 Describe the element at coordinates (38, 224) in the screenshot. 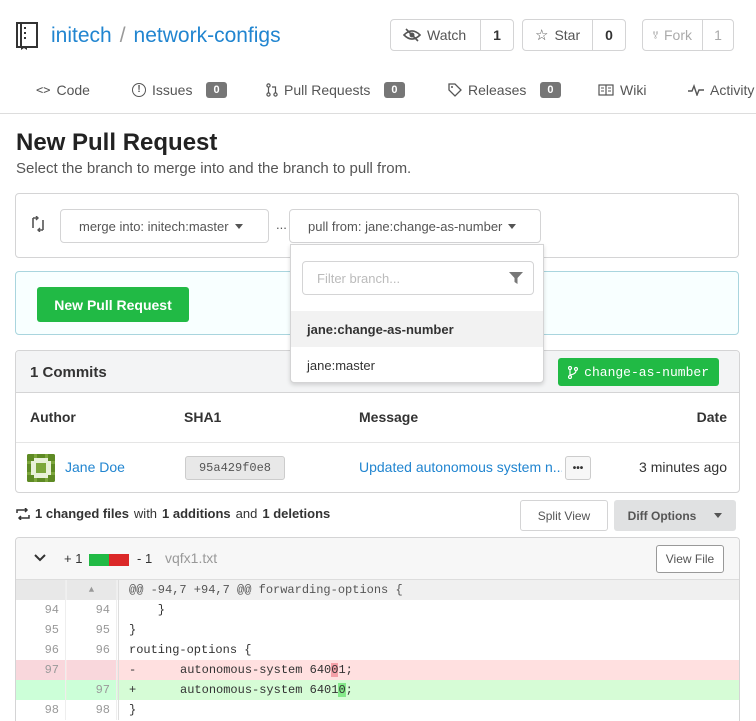

I see `compare-icon` at that location.